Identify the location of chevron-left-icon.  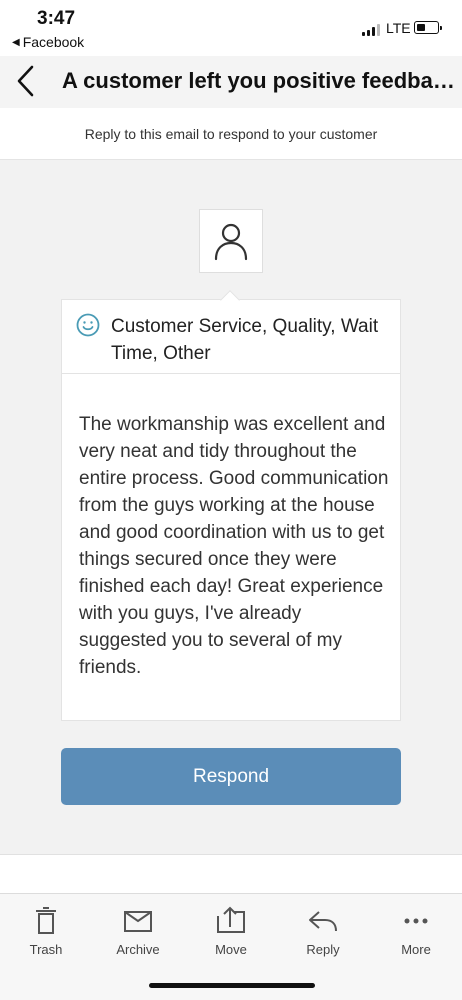
(25, 81).